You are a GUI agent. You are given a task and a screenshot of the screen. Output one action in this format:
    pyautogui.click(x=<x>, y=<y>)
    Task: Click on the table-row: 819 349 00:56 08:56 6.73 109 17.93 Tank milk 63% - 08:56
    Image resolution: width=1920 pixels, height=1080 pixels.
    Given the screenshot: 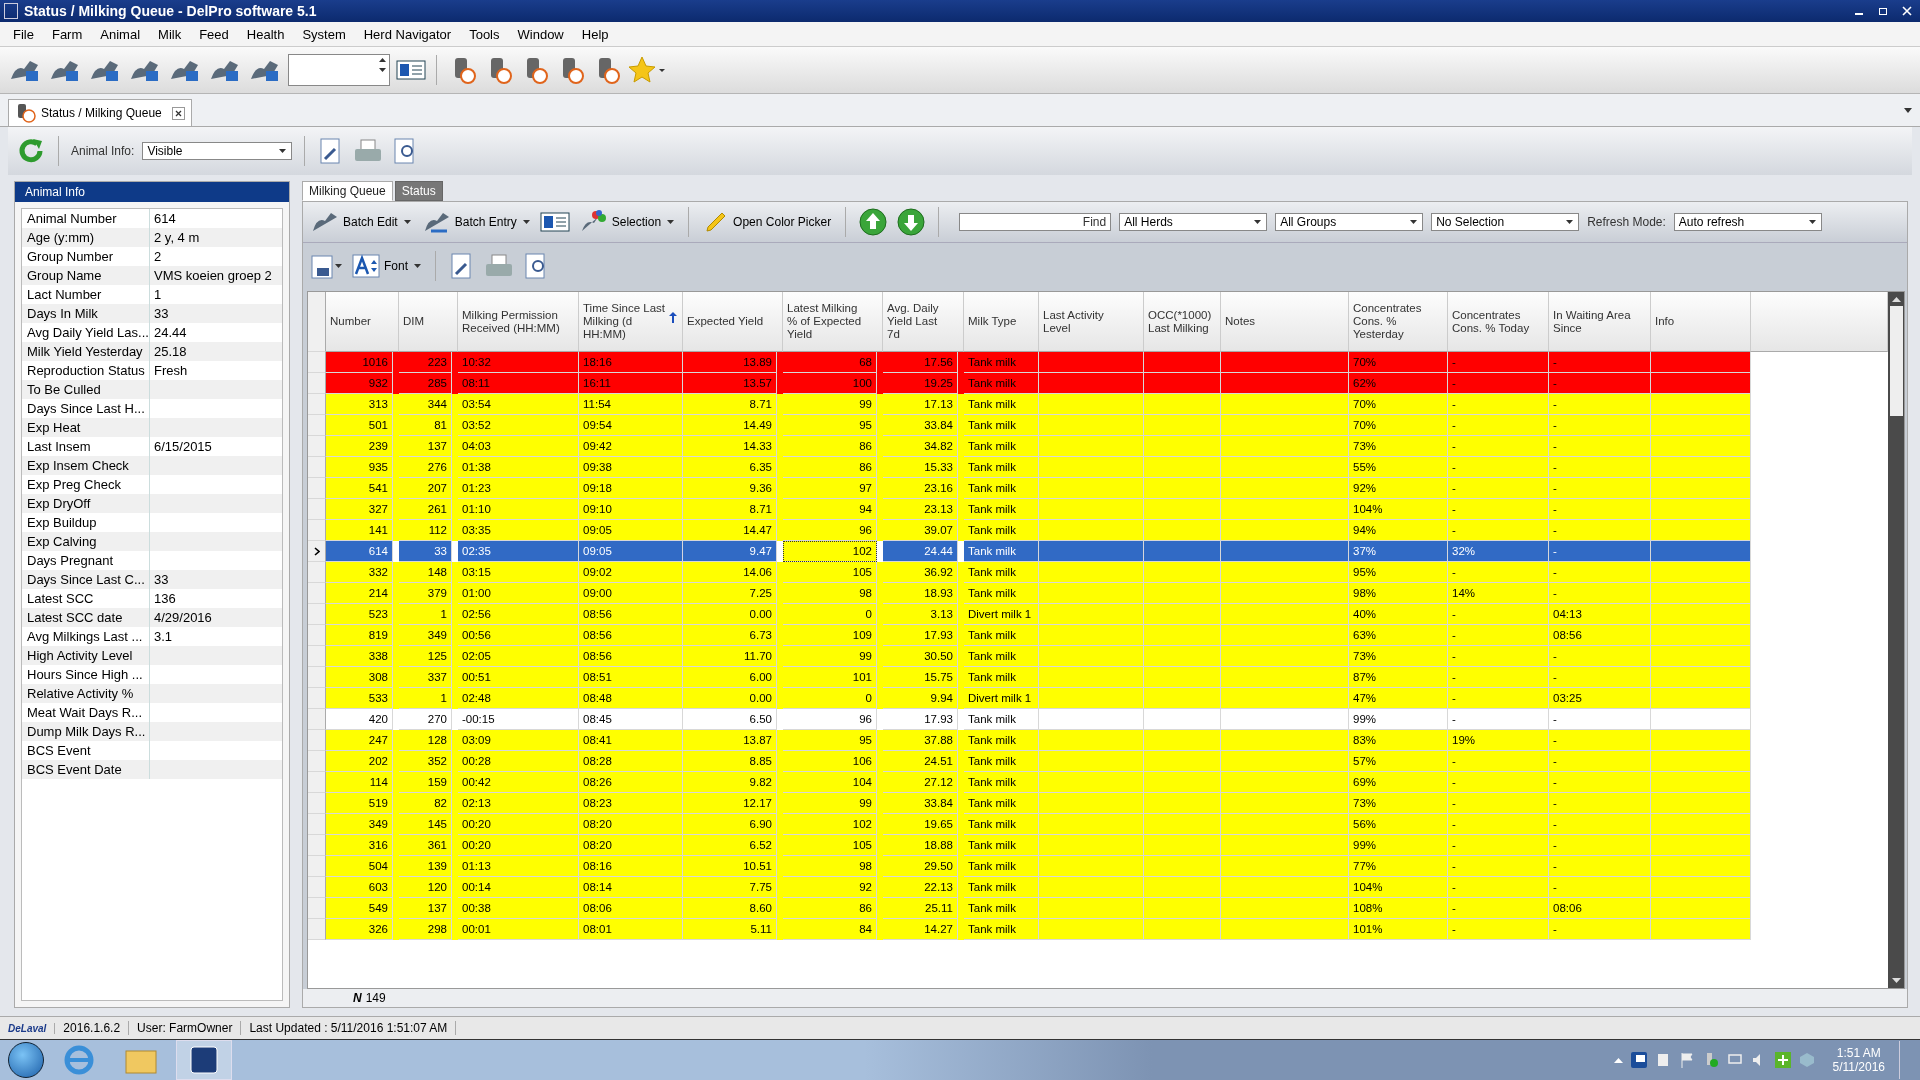 What is the action you would take?
    pyautogui.click(x=1029, y=635)
    